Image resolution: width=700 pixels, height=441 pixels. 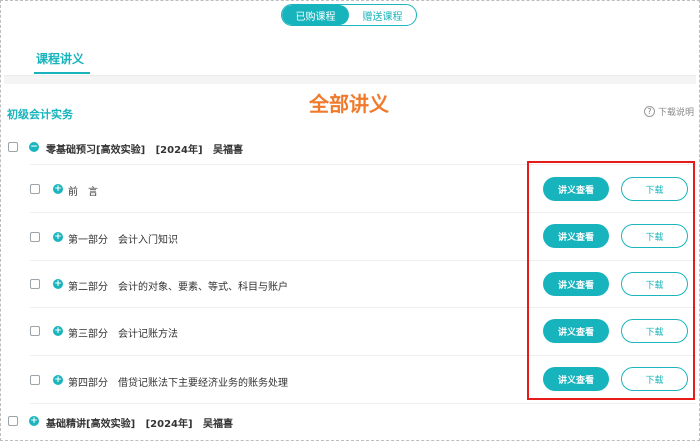 I want to click on group-name: 零基础预习[高效实验], so click(x=96, y=150).